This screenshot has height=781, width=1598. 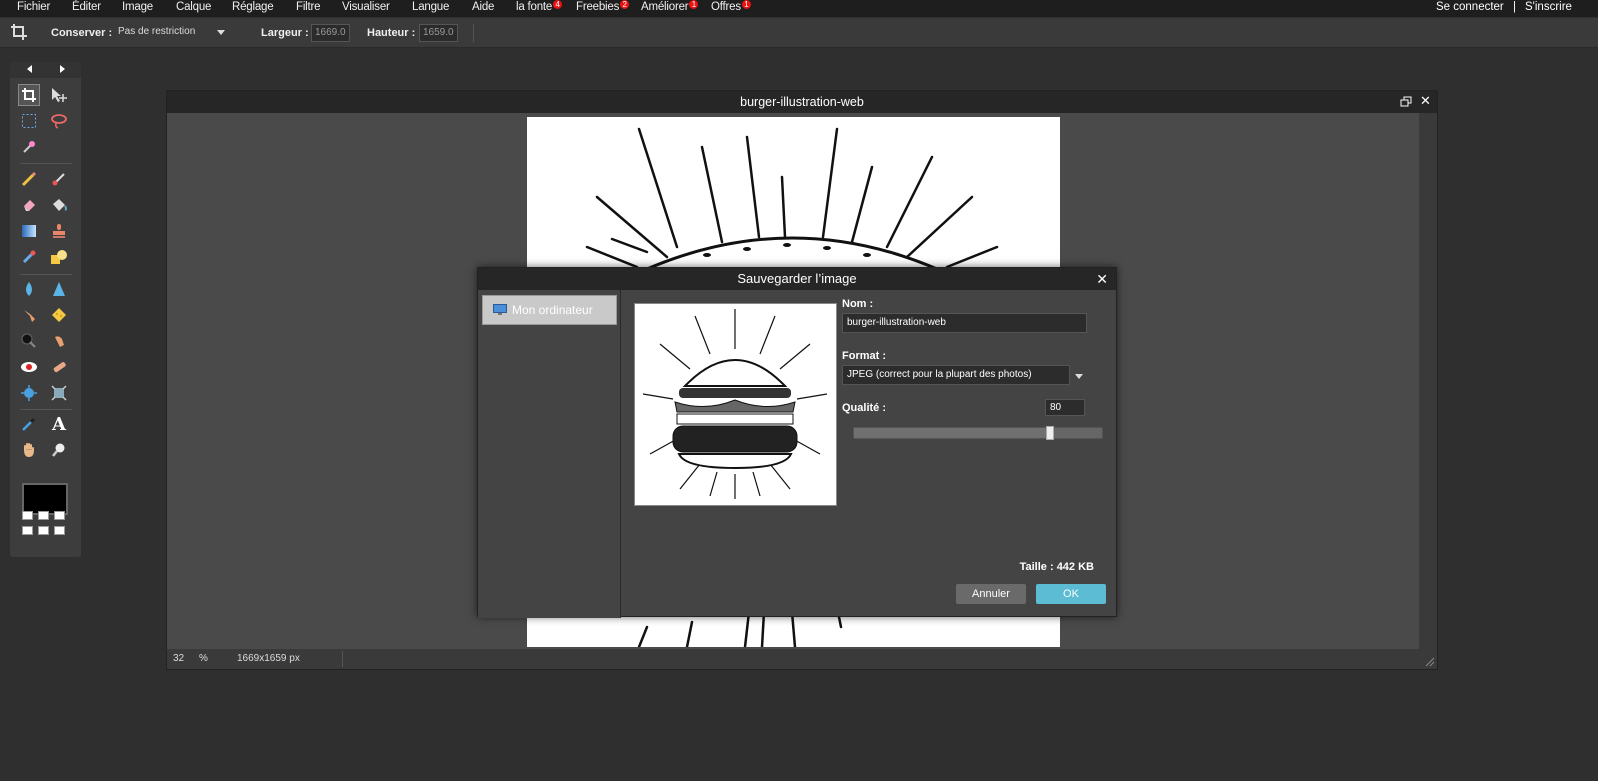 I want to click on login-link: Se connecter, so click(x=1470, y=7).